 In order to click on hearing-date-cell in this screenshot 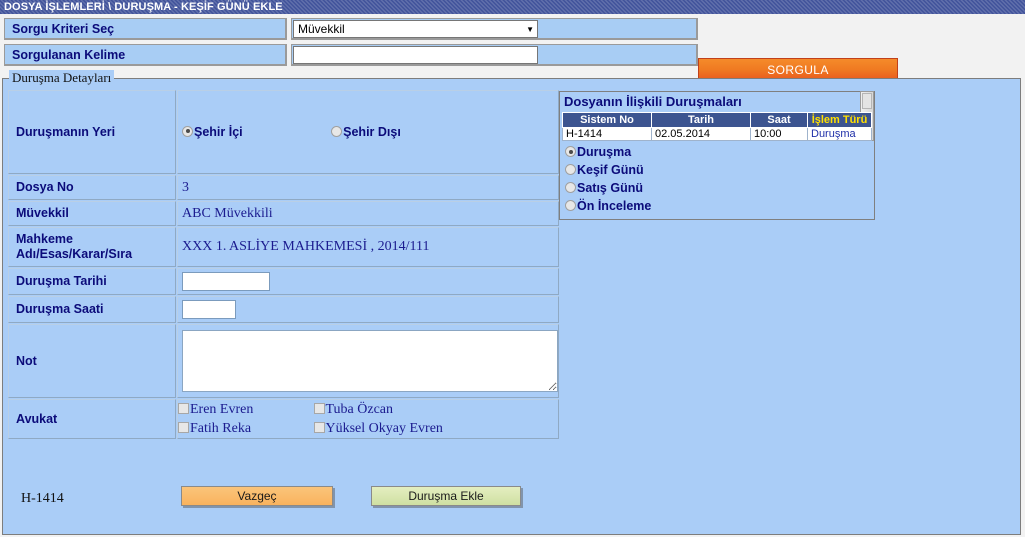, I will do `click(368, 281)`.